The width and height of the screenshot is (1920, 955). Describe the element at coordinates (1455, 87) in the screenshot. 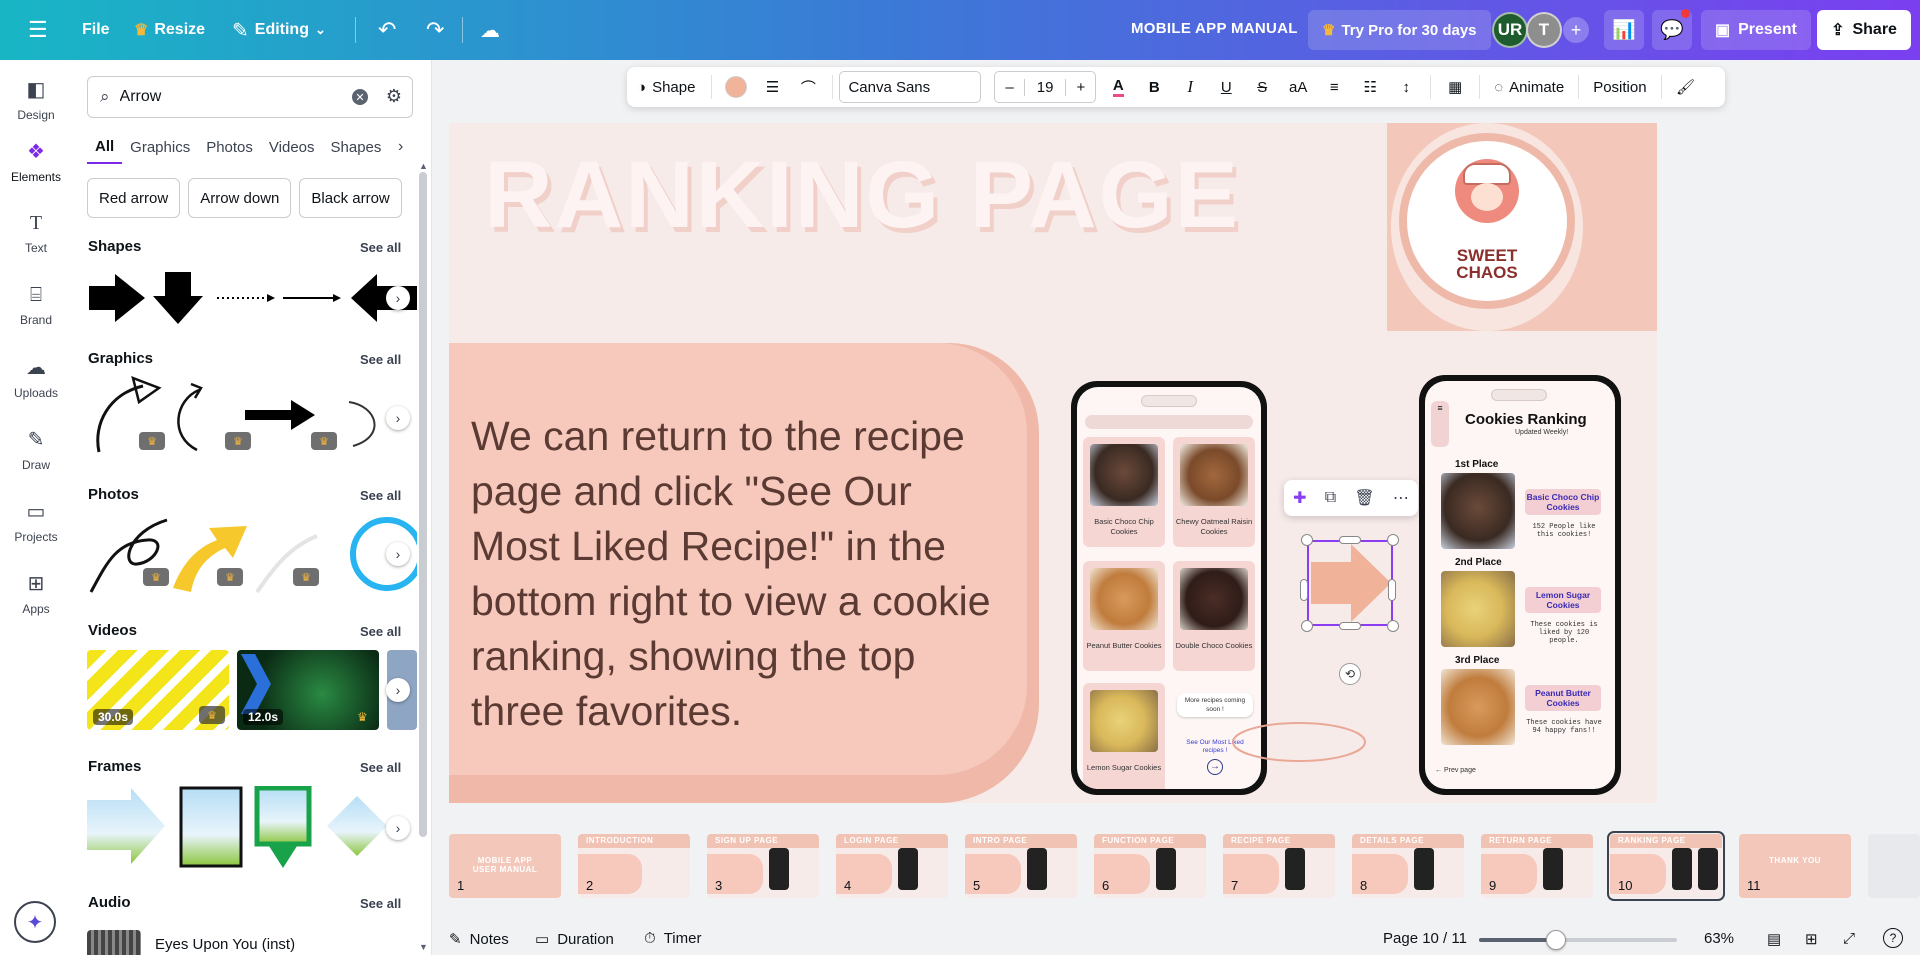

I see `transparency-button: ▦` at that location.